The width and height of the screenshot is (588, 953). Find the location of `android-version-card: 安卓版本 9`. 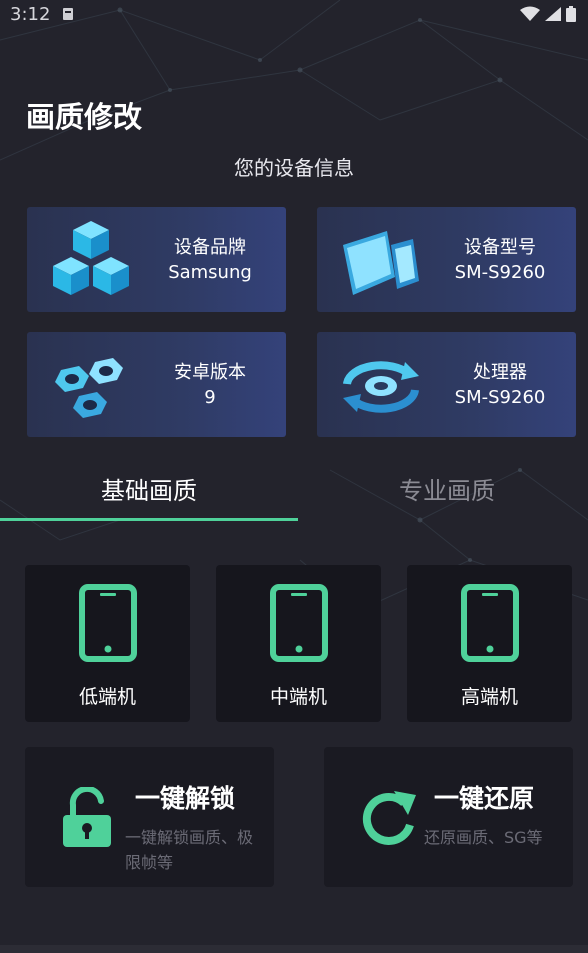

android-version-card: 安卓版本 9 is located at coordinates (156, 384).